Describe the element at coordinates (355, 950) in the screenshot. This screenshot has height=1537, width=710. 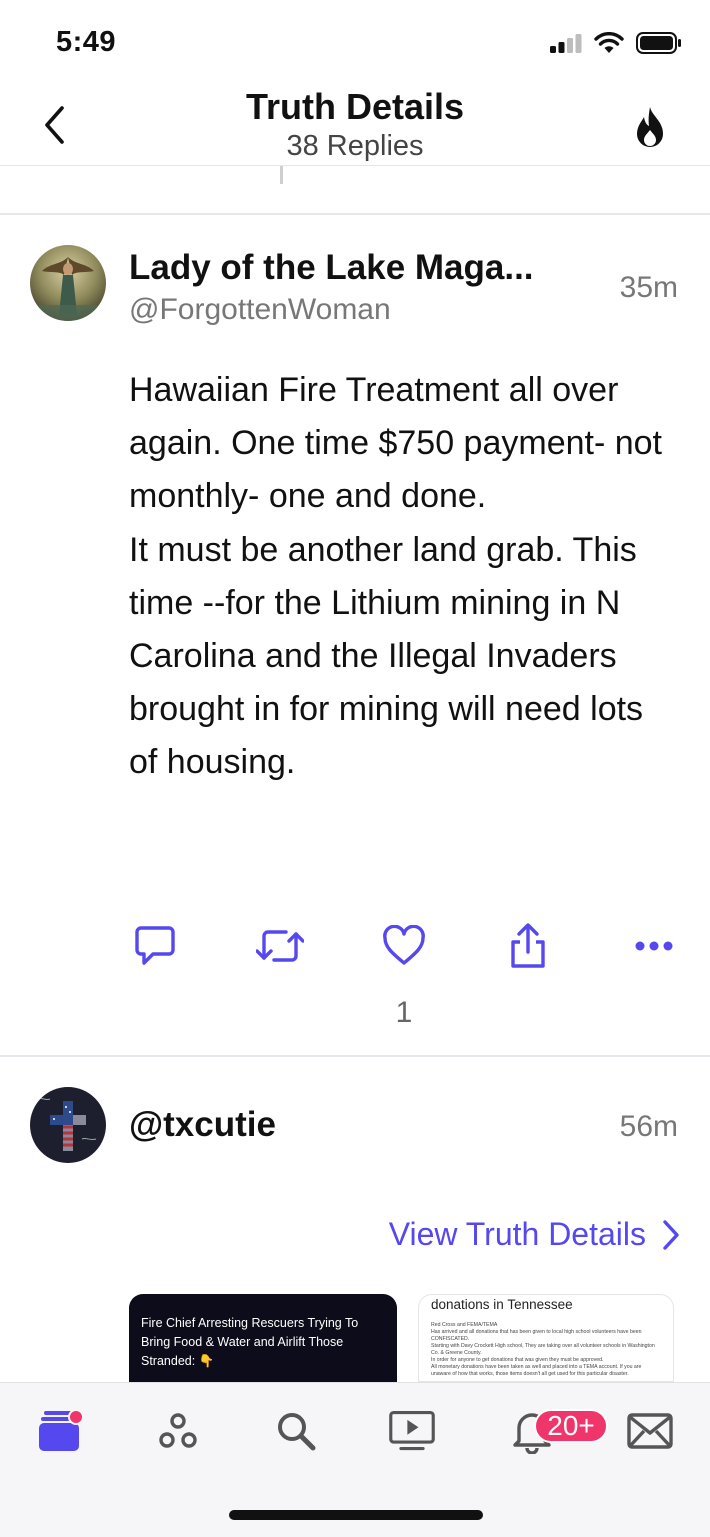
I see `post-actions` at that location.